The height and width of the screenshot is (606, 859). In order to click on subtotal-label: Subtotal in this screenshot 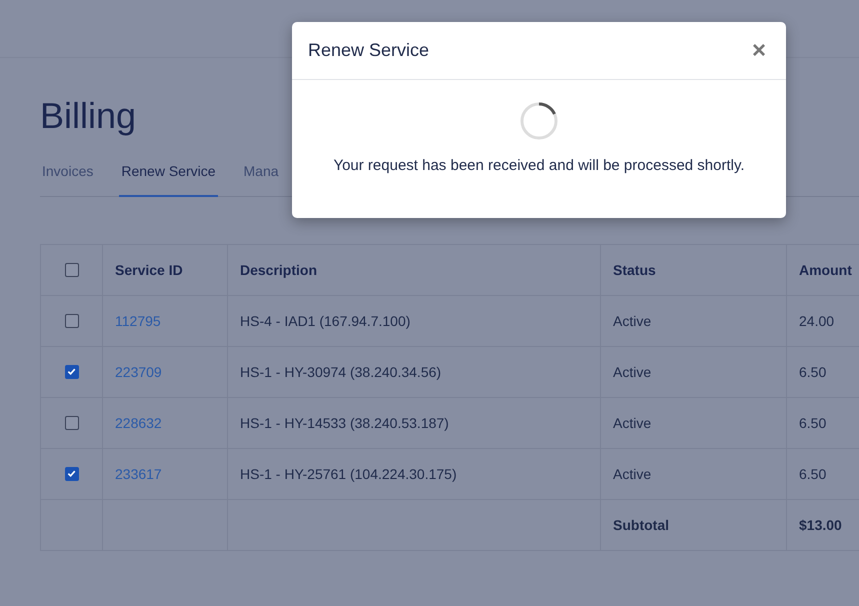, I will do `click(693, 525)`.